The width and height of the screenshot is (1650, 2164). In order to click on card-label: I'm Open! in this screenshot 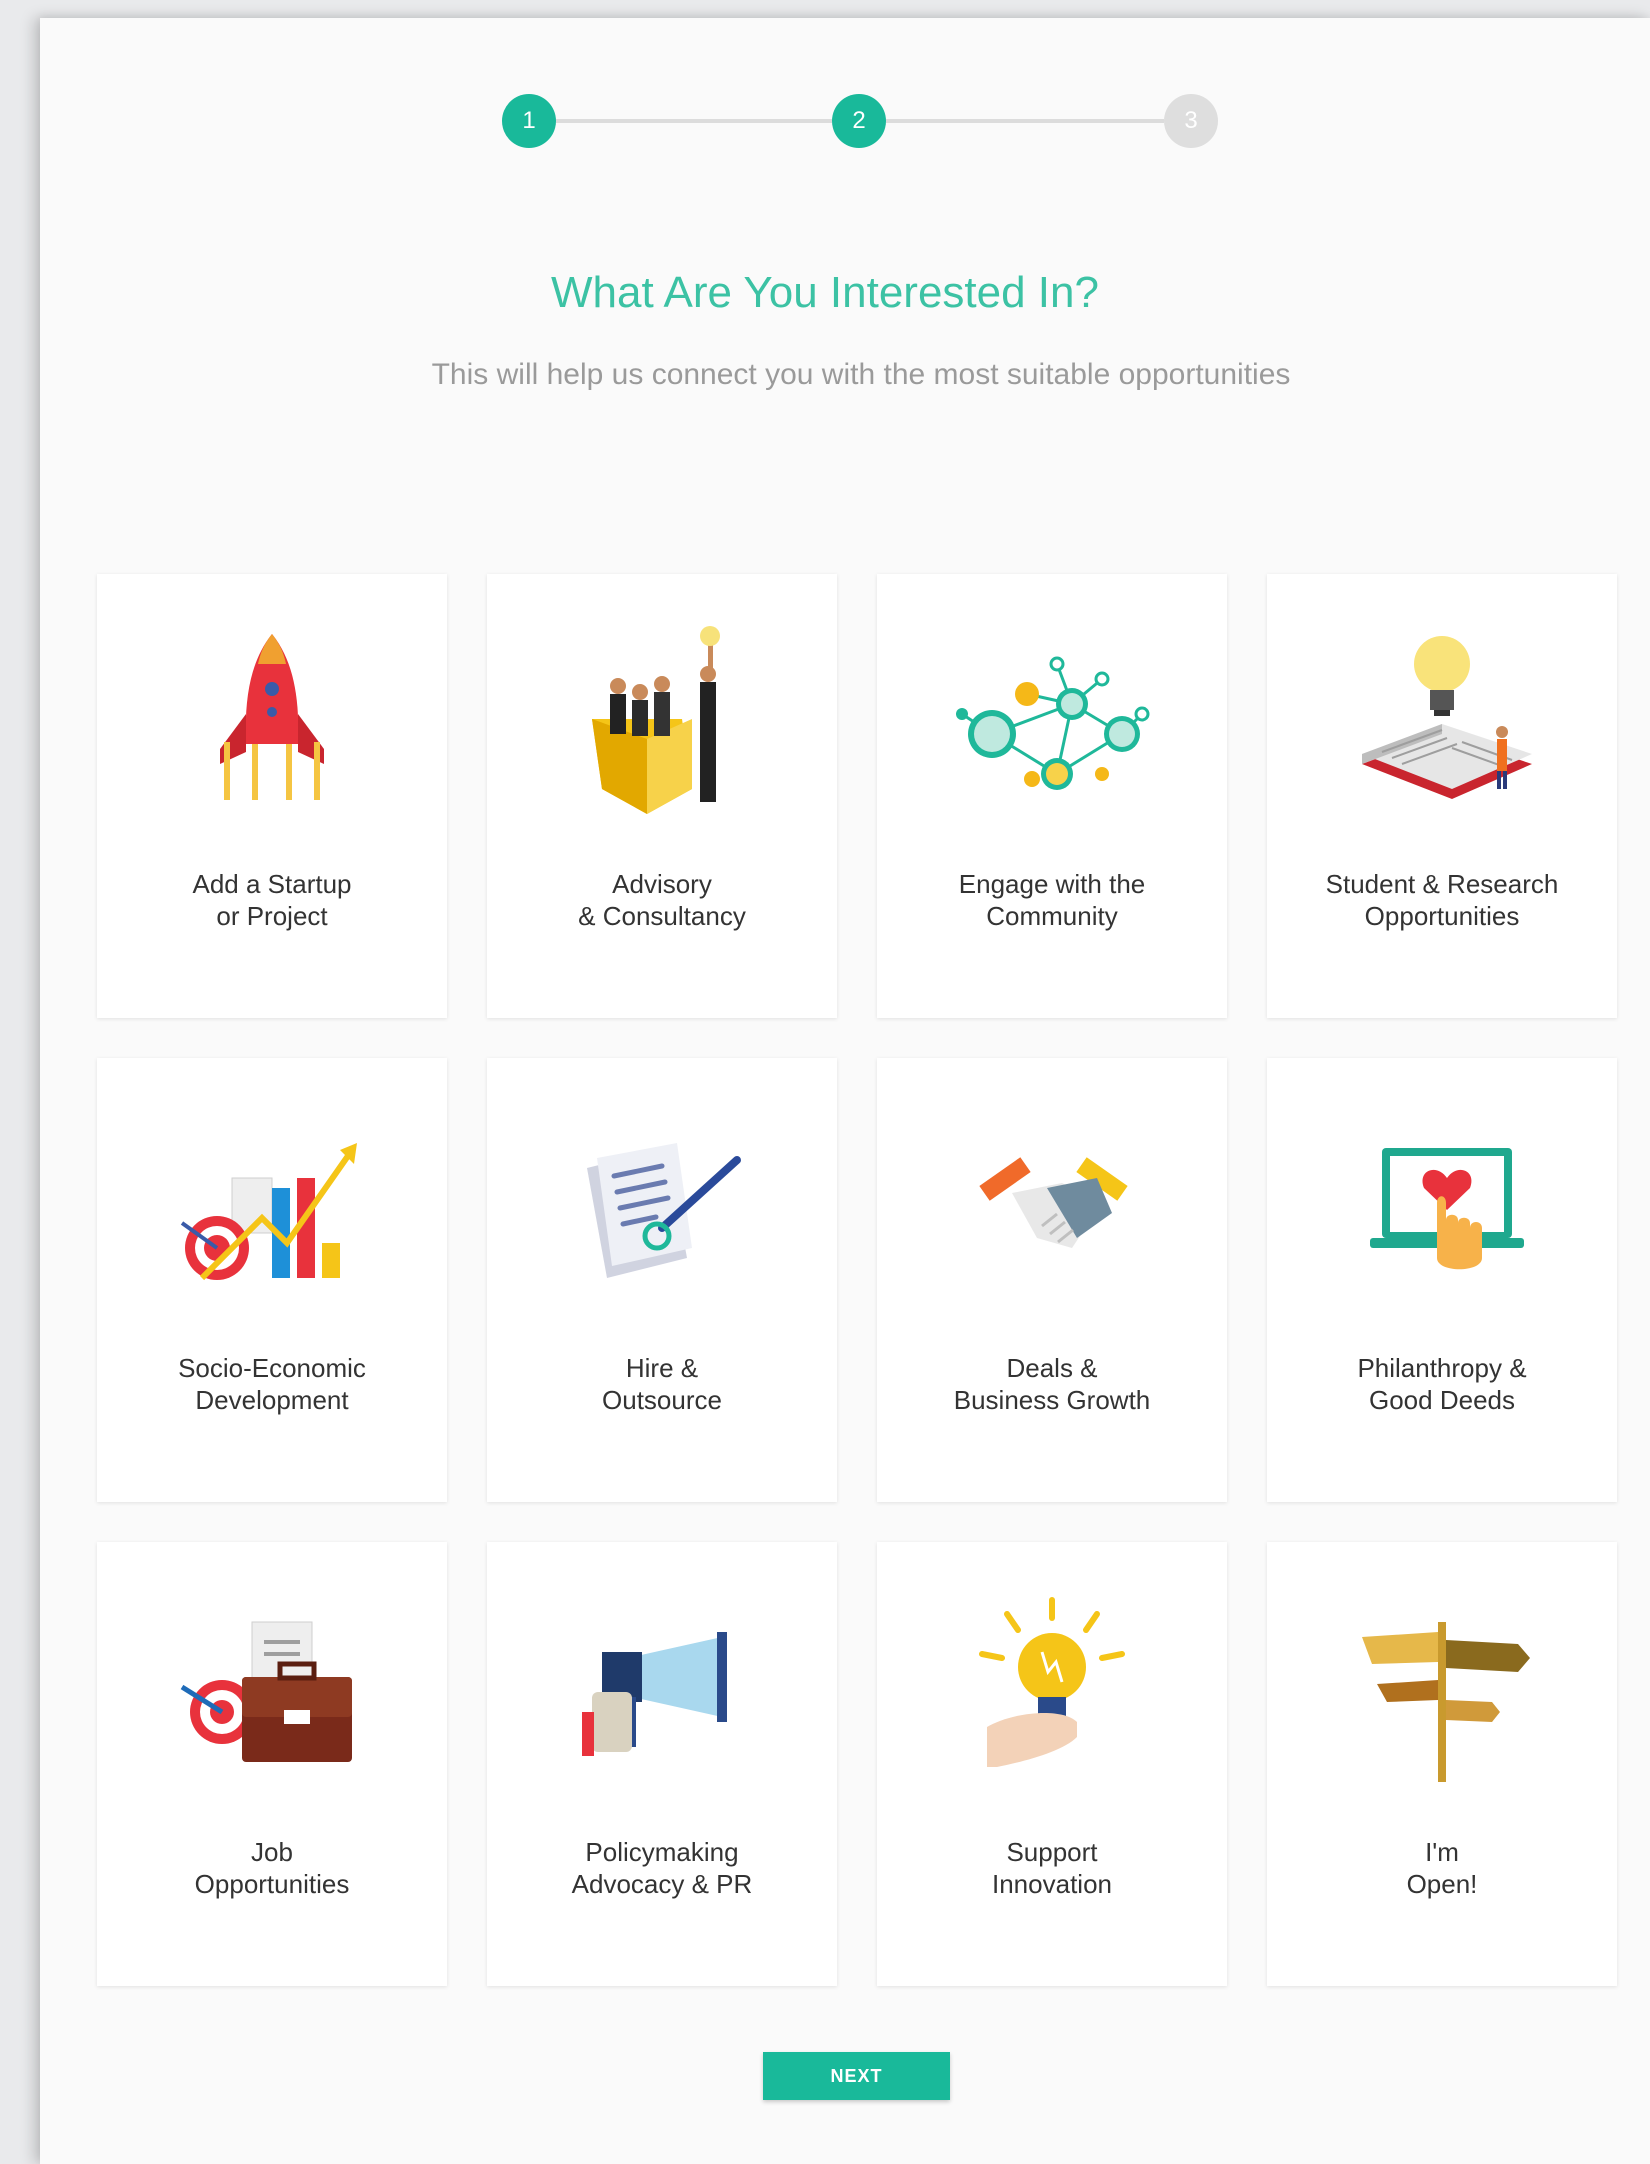, I will do `click(1442, 1868)`.